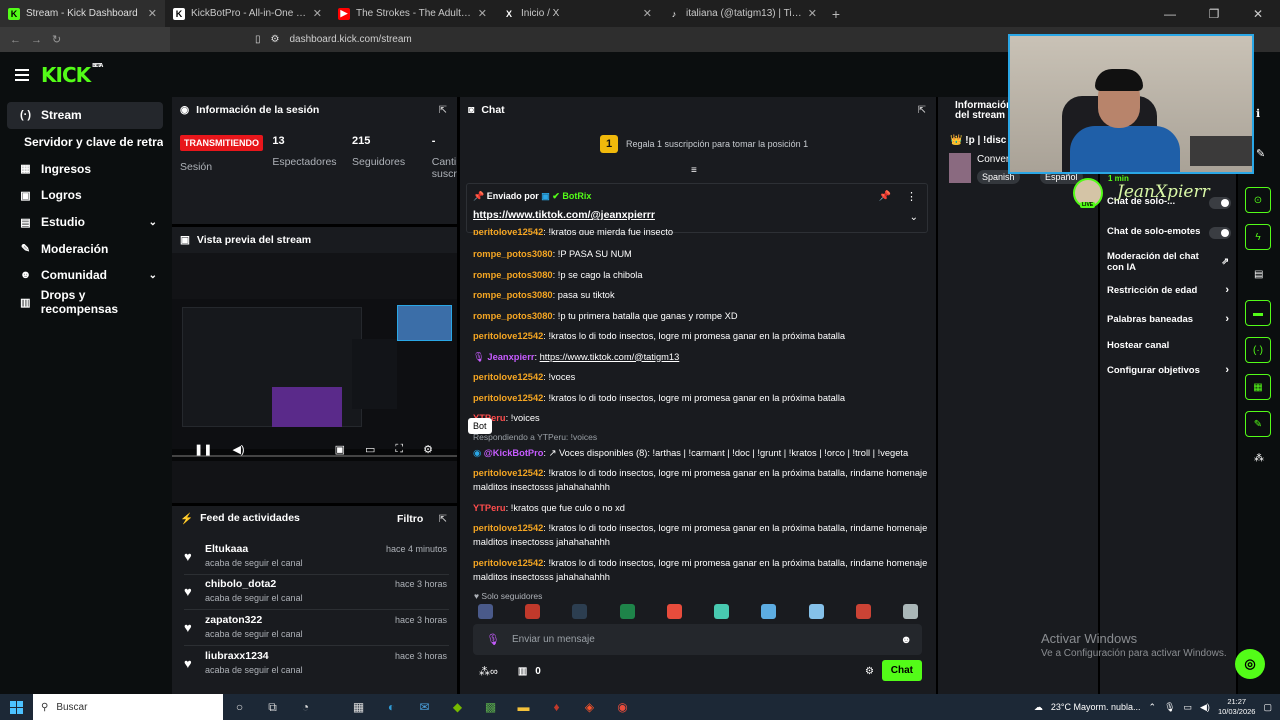  I want to click on sidebar-item-stream: (·) Stream, so click(85, 115).